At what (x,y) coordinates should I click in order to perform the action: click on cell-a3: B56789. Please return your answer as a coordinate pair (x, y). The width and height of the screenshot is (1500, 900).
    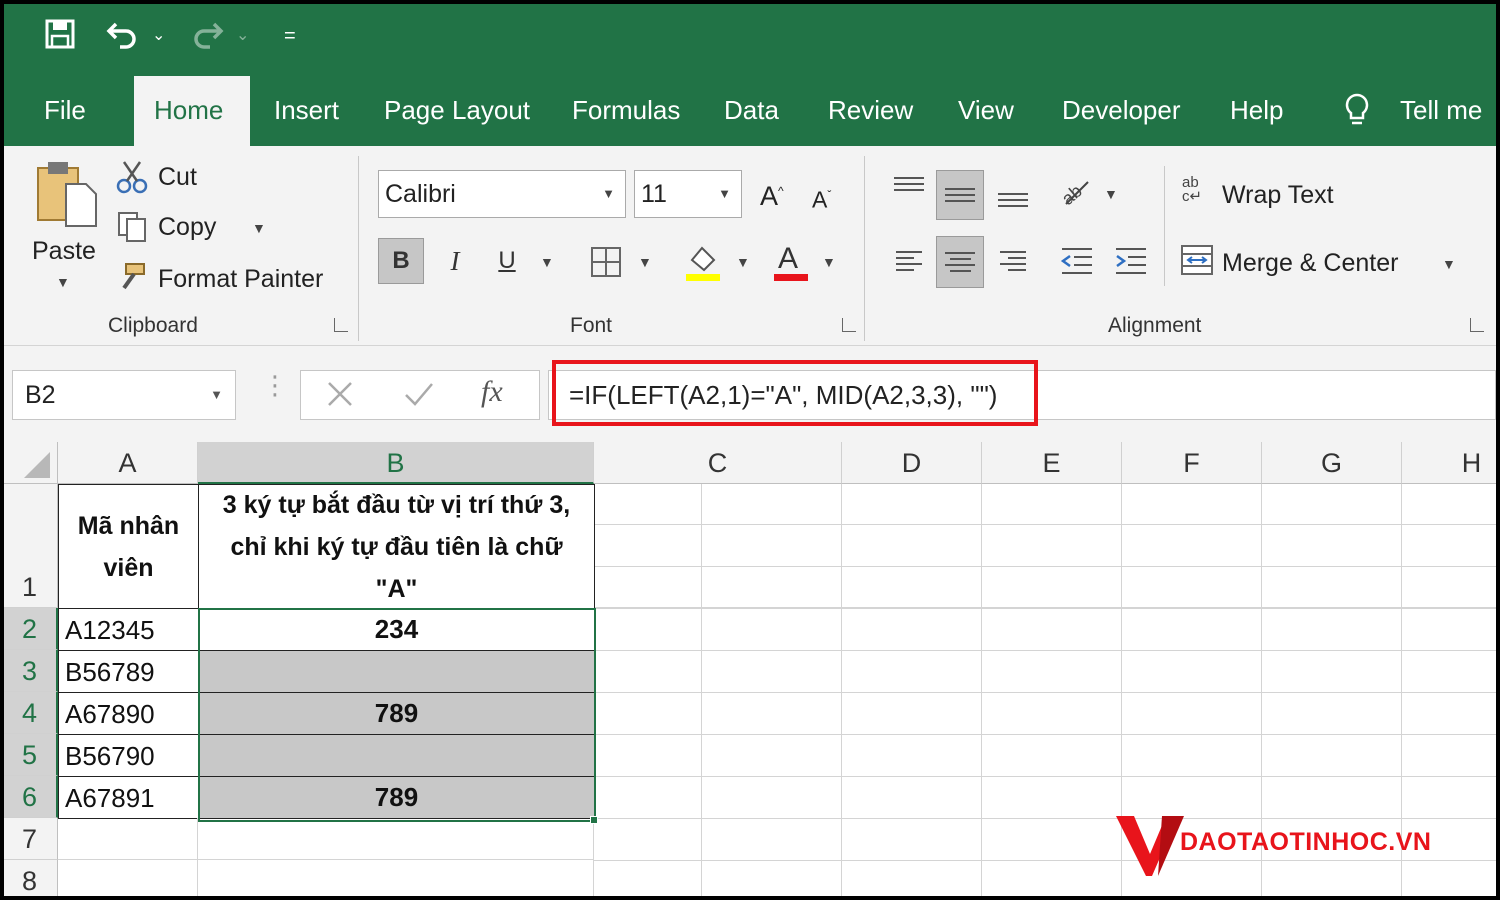
    Looking at the image, I should click on (128, 671).